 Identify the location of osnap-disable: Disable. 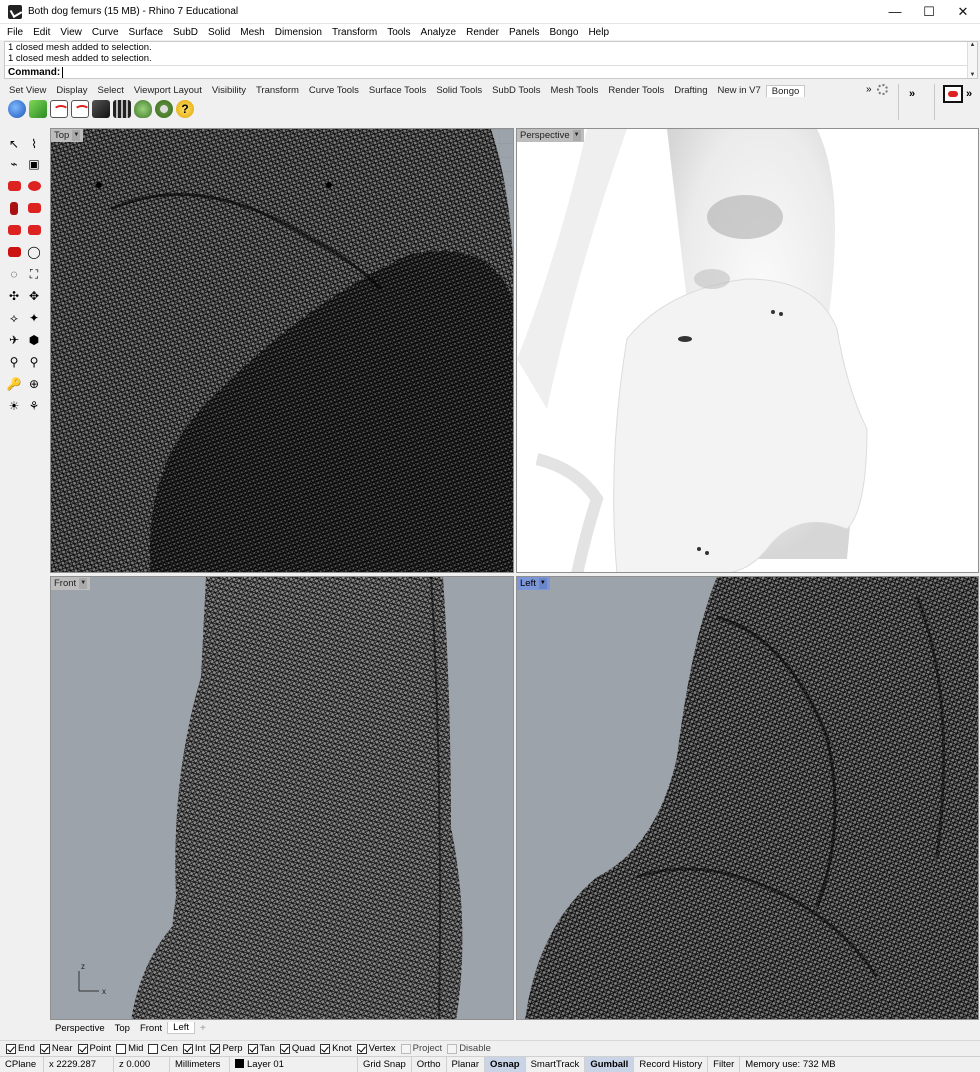
(469, 1048).